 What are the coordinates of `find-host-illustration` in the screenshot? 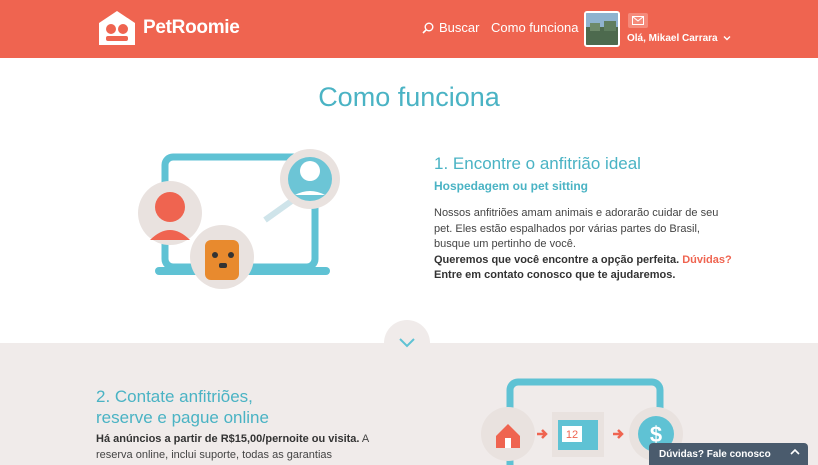 It's located at (239, 219).